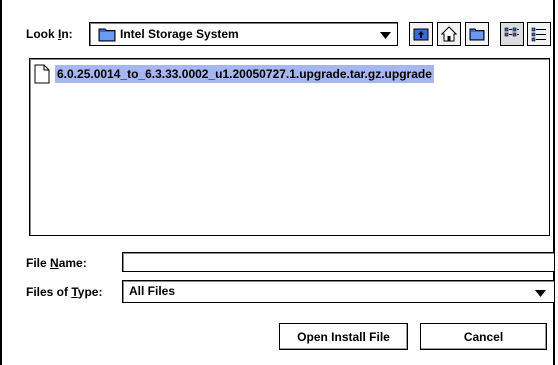 This screenshot has width=558, height=365. What do you see at coordinates (338, 291) in the screenshot?
I see `files-of-type-select: All Files` at bounding box center [338, 291].